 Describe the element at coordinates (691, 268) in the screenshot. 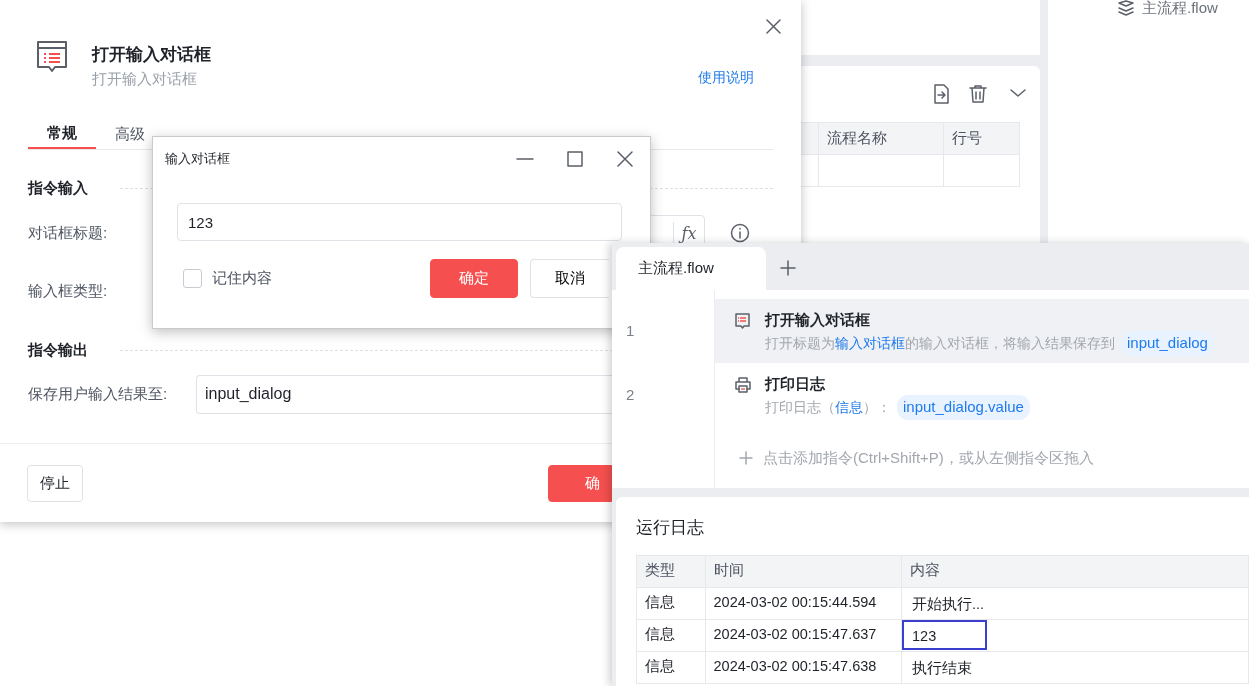

I see `tab: 主流程.flow` at that location.